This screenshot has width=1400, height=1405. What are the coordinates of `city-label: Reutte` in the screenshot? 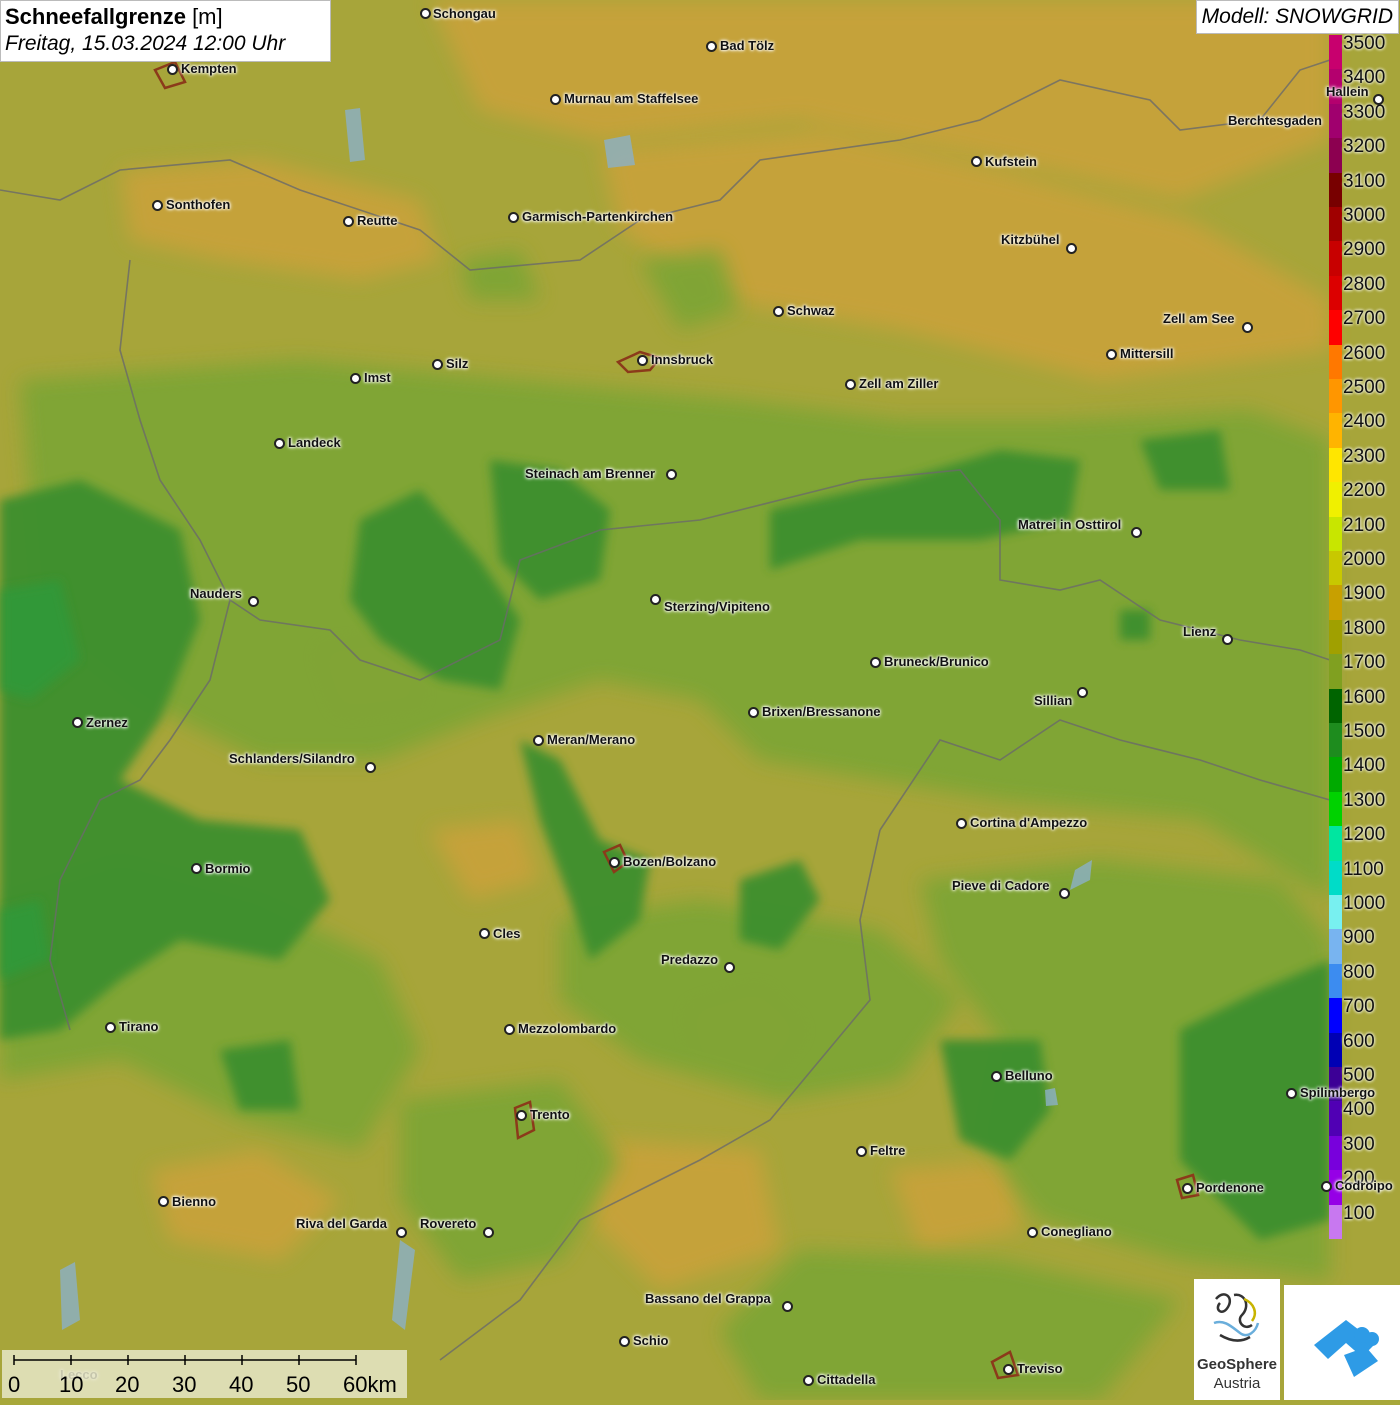 It's located at (377, 220).